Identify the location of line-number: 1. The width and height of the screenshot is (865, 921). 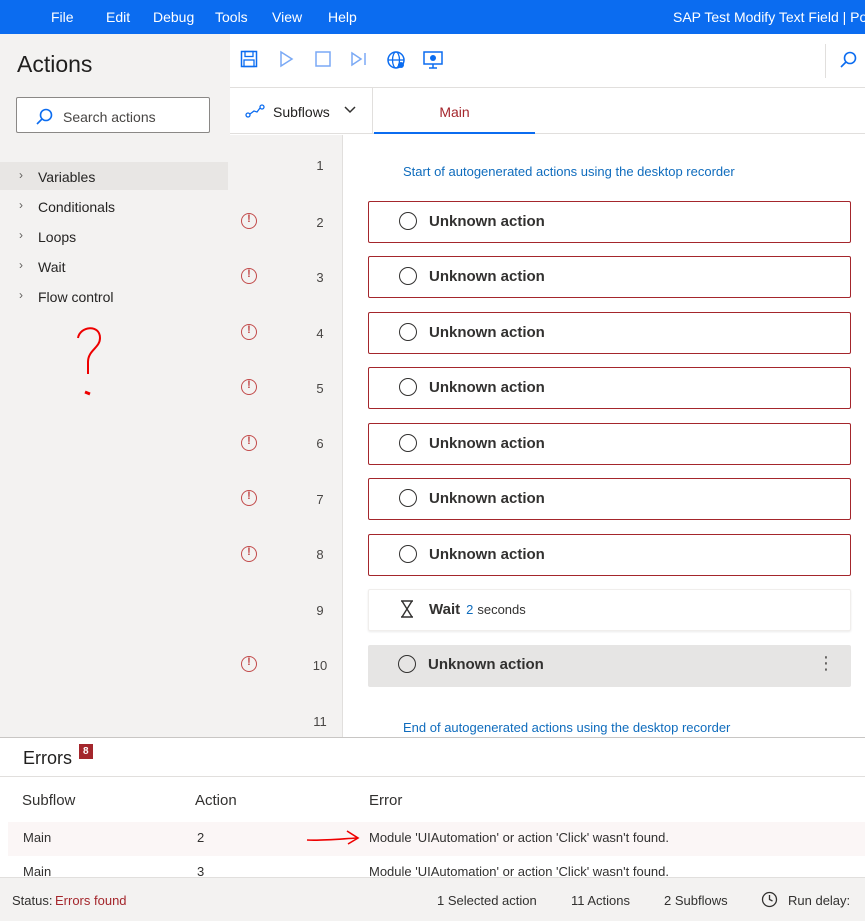
(320, 165).